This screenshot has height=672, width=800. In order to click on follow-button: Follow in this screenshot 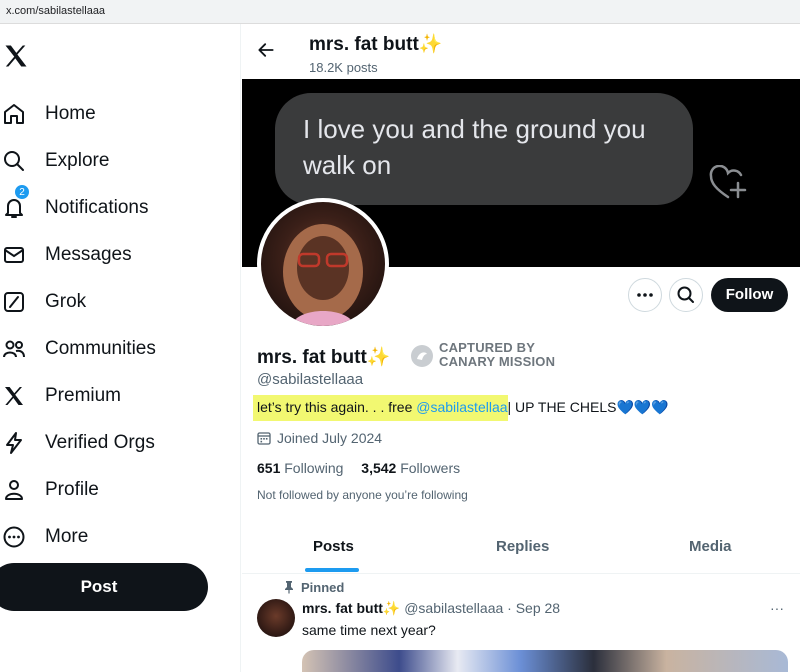, I will do `click(749, 295)`.